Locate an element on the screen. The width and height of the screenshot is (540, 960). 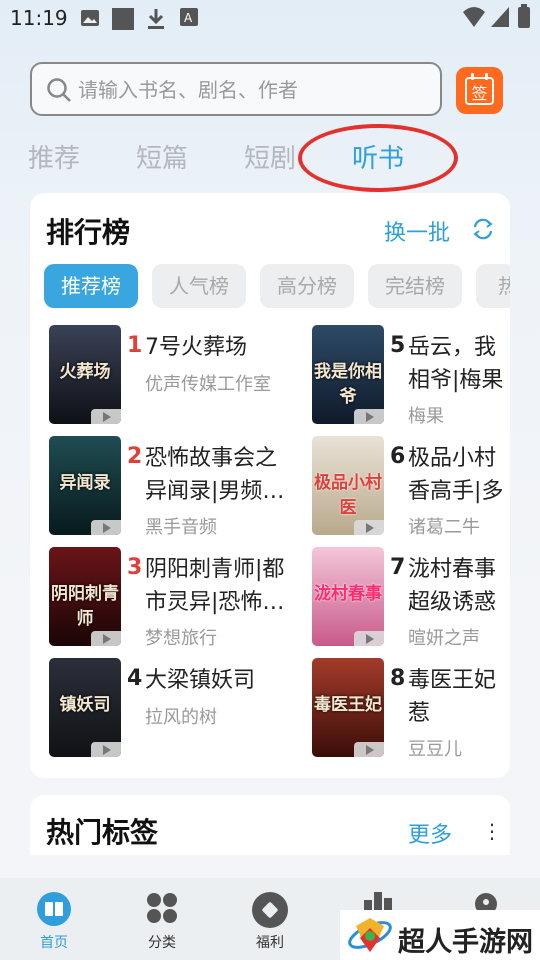
highlight-annotation is located at coordinates (378, 158).